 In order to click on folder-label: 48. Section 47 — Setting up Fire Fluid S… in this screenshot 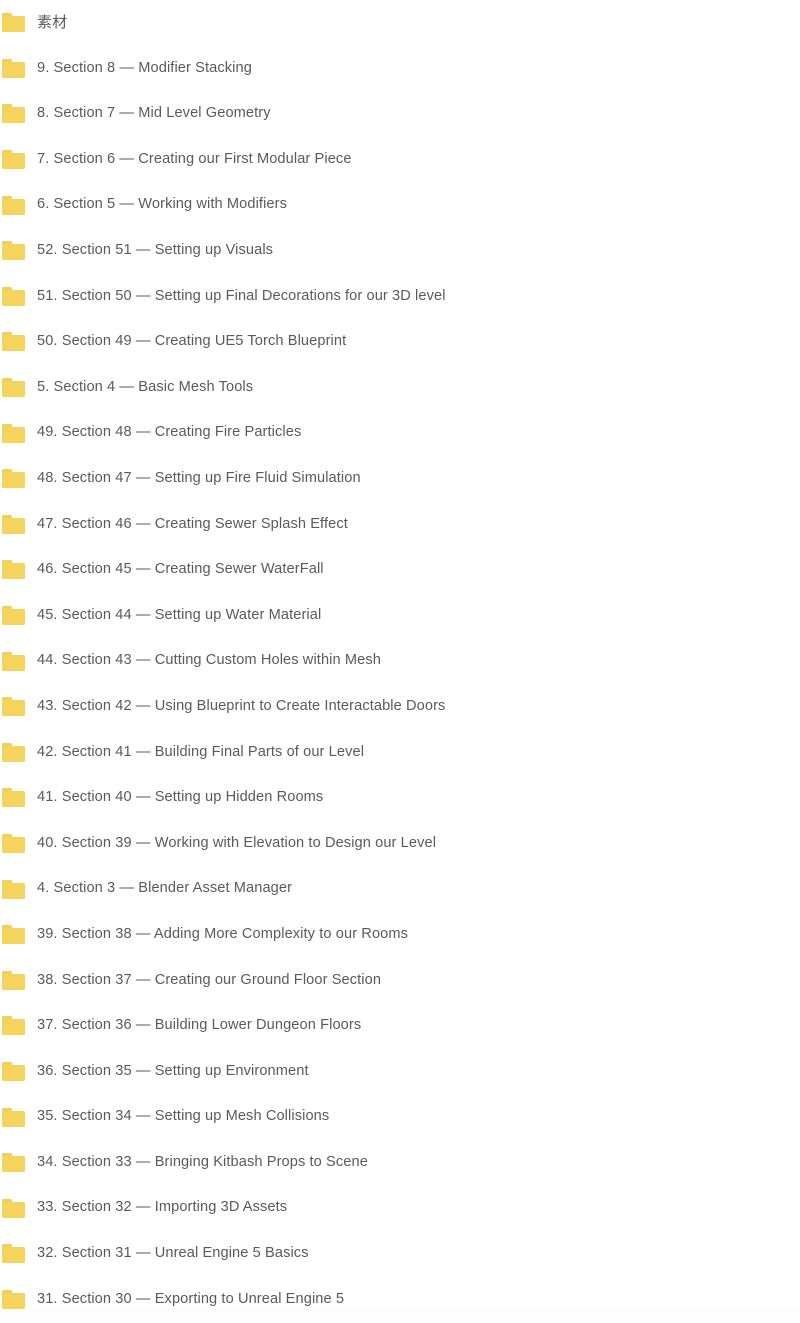, I will do `click(199, 477)`.